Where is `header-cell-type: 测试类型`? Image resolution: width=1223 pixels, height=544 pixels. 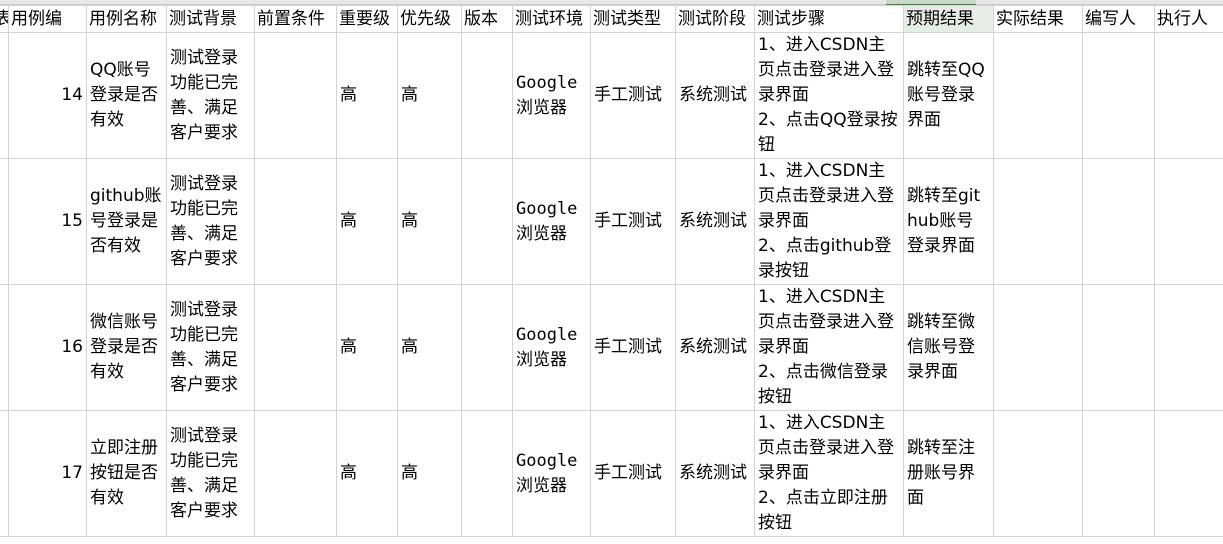
header-cell-type: 测试类型 is located at coordinates (633, 19).